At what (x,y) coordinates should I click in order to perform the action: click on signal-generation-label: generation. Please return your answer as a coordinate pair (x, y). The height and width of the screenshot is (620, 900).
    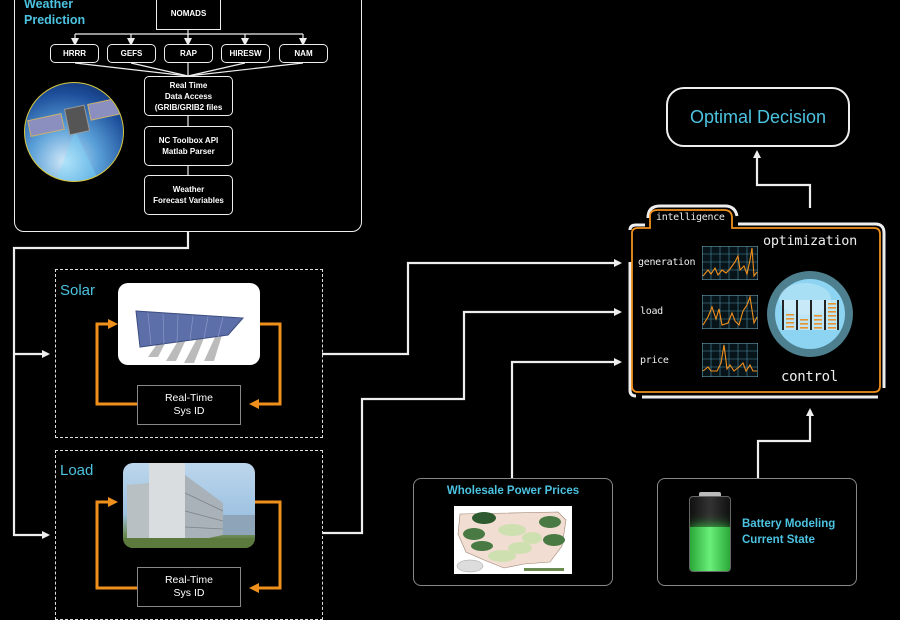
    Looking at the image, I should click on (667, 262).